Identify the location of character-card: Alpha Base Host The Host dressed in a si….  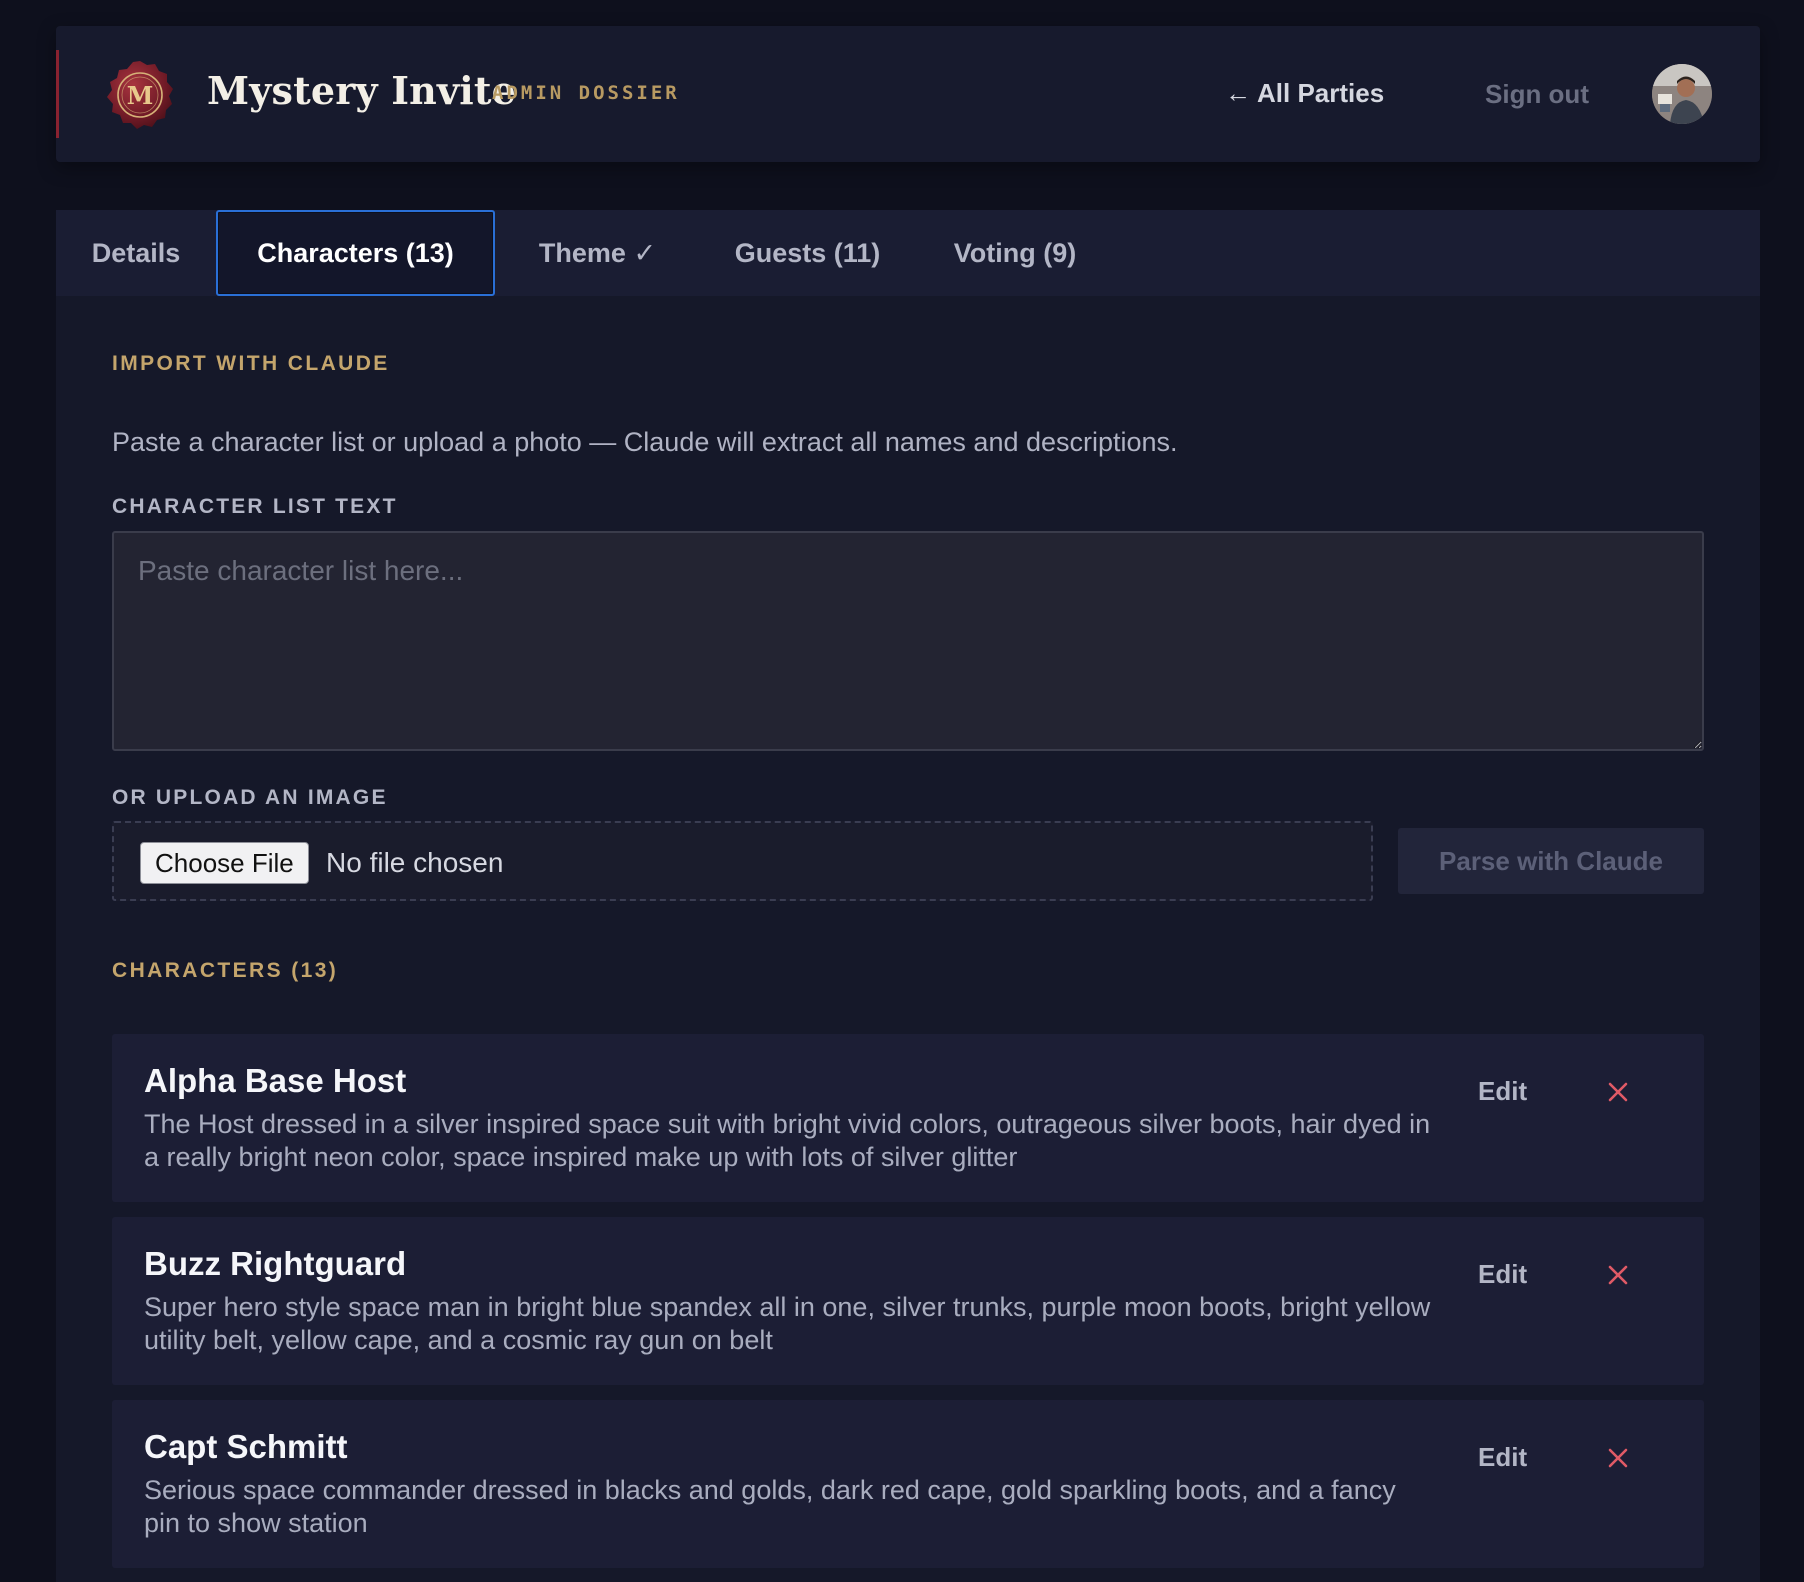
(908, 1118).